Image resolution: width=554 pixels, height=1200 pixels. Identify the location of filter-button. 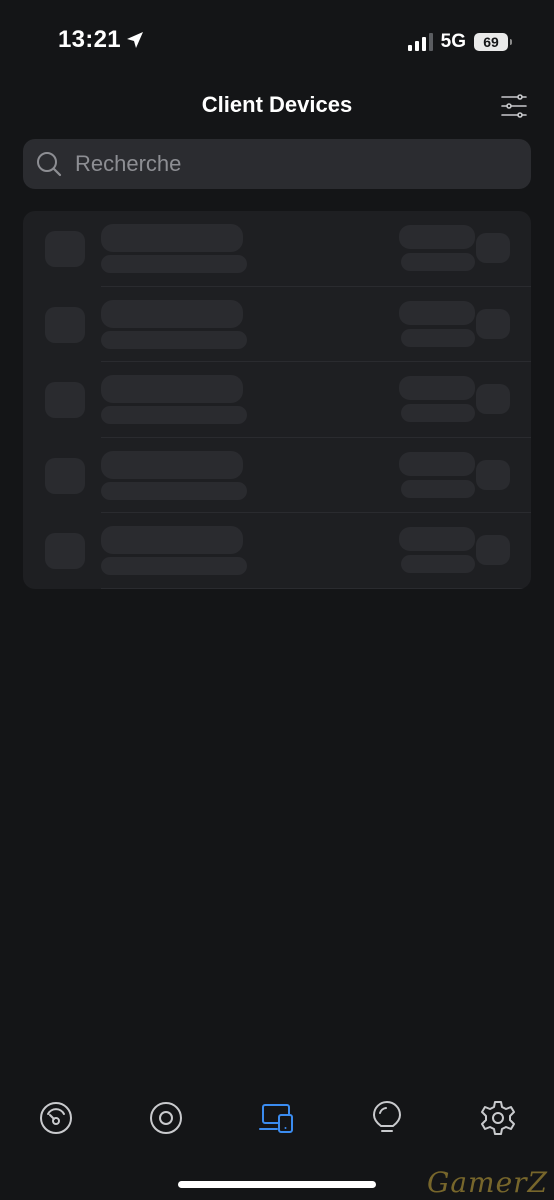
(514, 106).